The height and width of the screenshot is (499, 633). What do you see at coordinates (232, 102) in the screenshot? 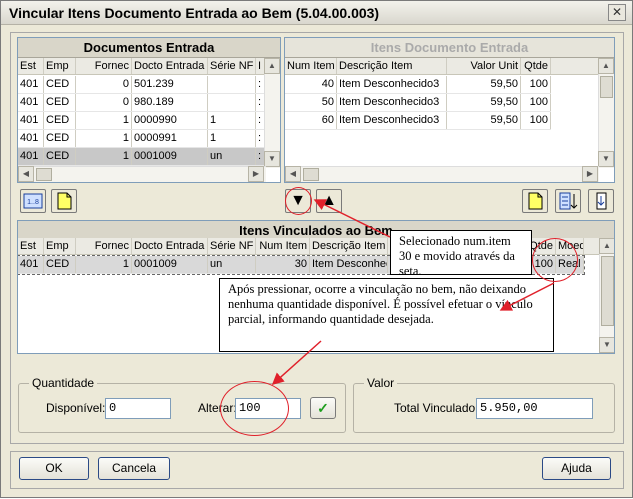
I see `table-cell` at bounding box center [232, 102].